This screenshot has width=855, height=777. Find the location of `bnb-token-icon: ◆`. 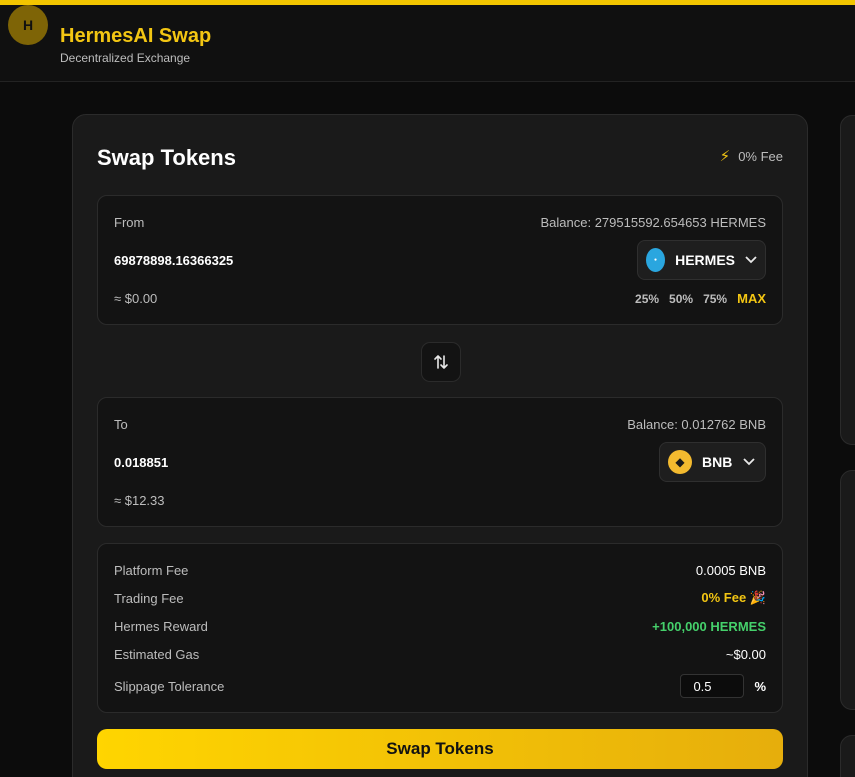

bnb-token-icon: ◆ is located at coordinates (680, 462).